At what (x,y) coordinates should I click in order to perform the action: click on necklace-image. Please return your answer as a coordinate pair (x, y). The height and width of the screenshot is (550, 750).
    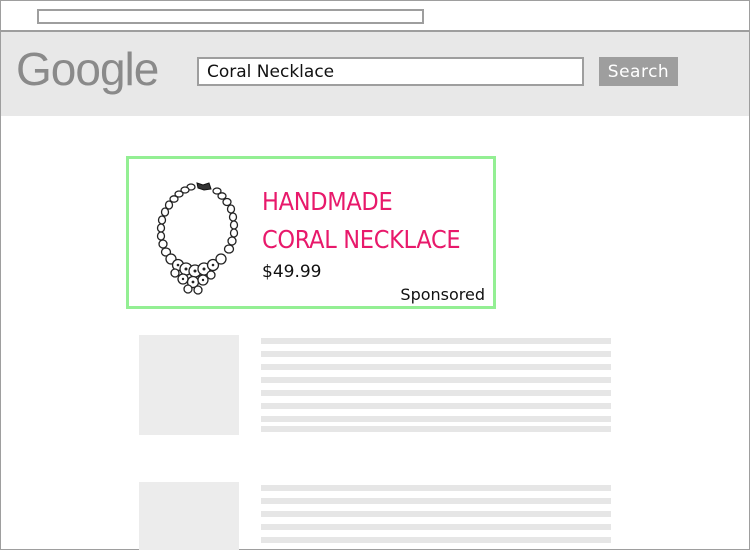
    Looking at the image, I should click on (193, 233).